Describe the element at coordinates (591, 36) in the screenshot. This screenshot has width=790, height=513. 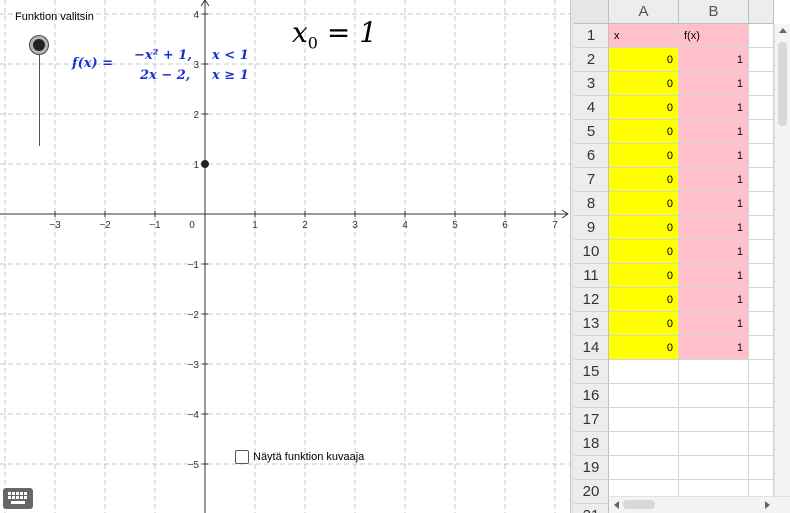
I see `row-header: 1` at that location.